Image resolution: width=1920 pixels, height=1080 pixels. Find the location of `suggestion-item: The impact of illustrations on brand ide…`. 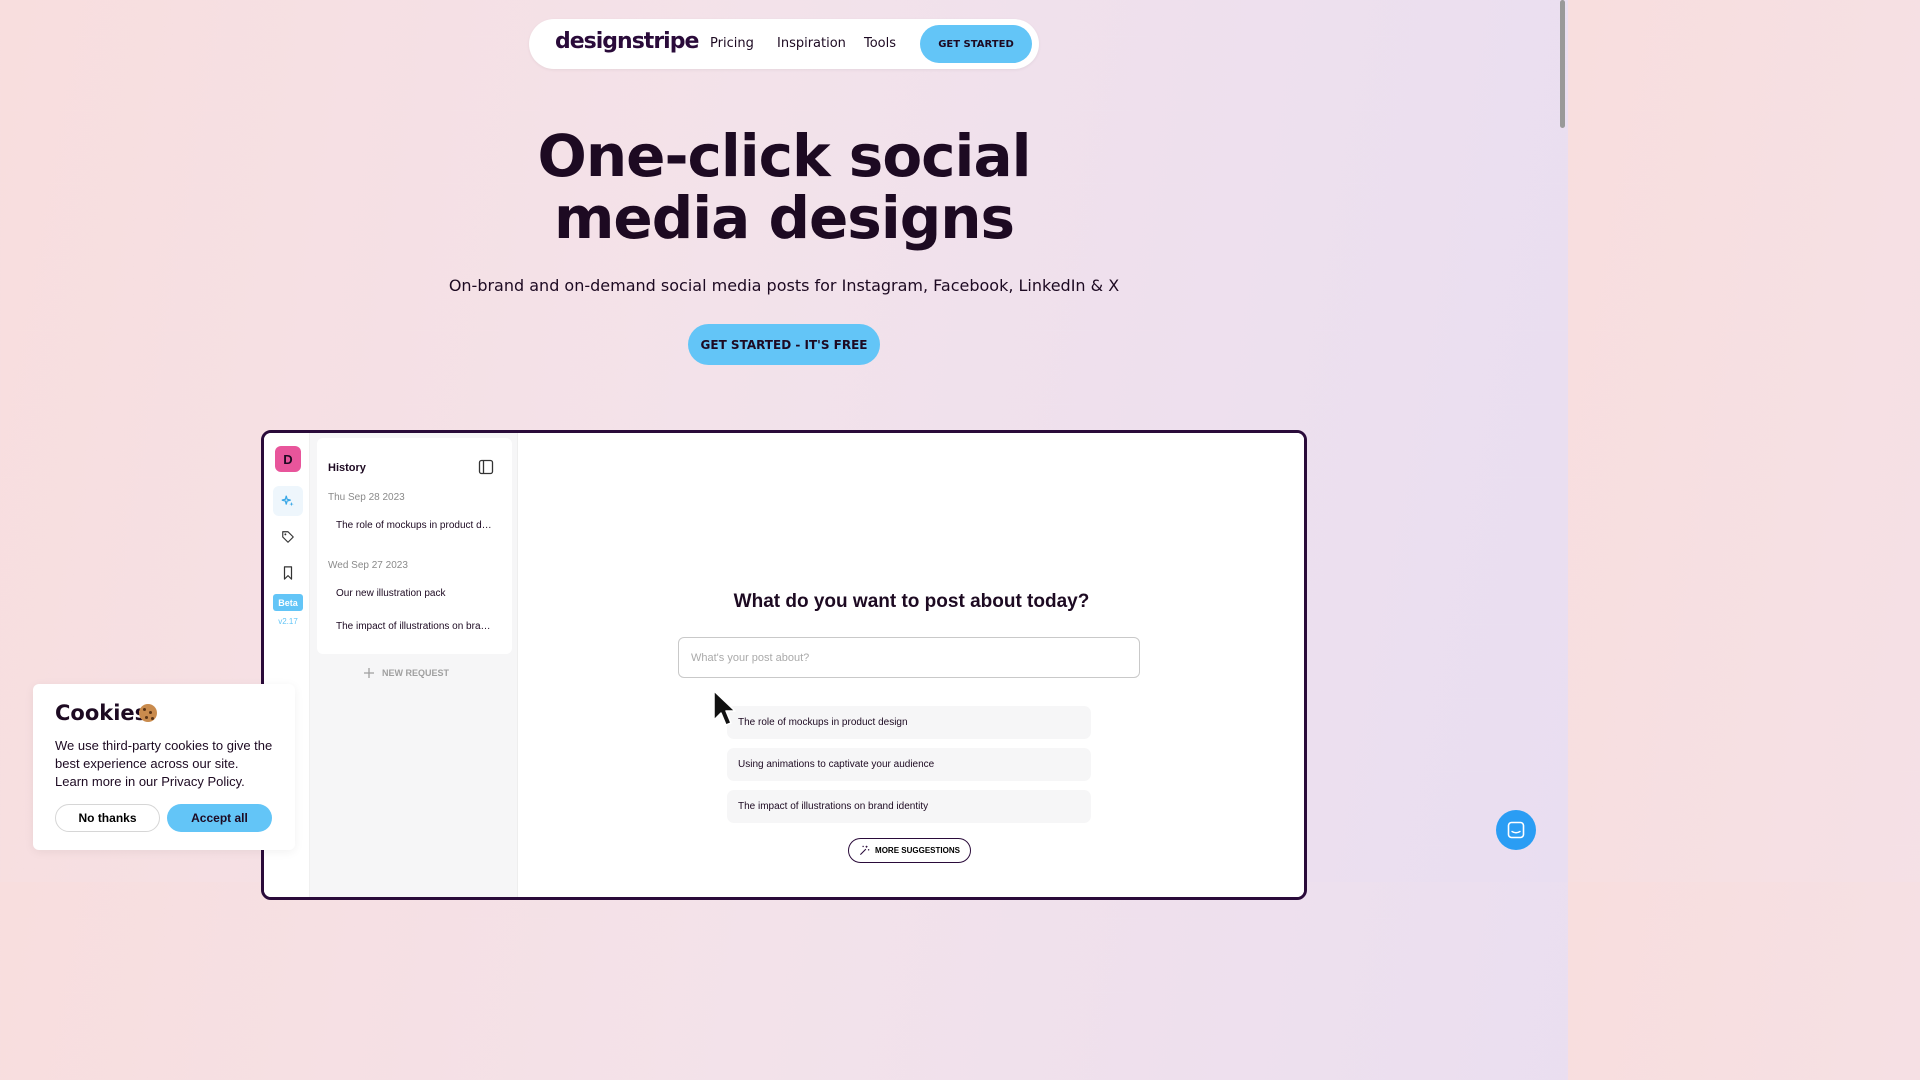

suggestion-item: The impact of illustrations on brand ide… is located at coordinates (909, 806).